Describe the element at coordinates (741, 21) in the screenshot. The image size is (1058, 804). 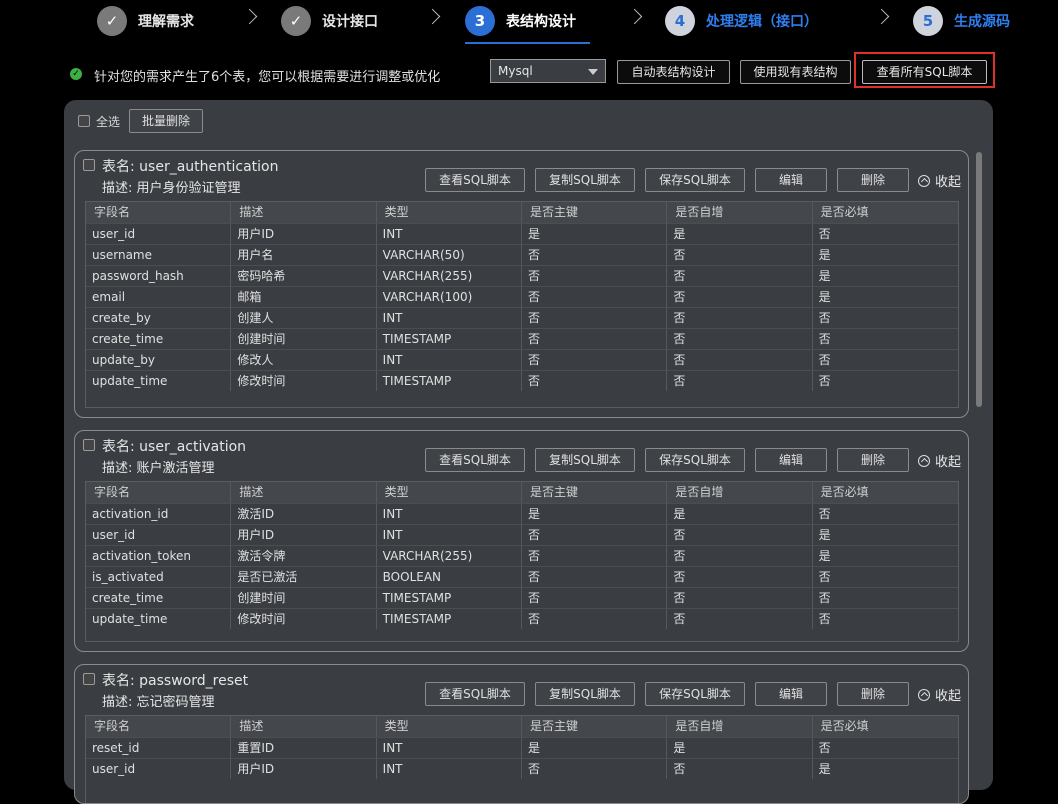
I see `step-processing-logic: 4 处理逻辑（接口）` at that location.